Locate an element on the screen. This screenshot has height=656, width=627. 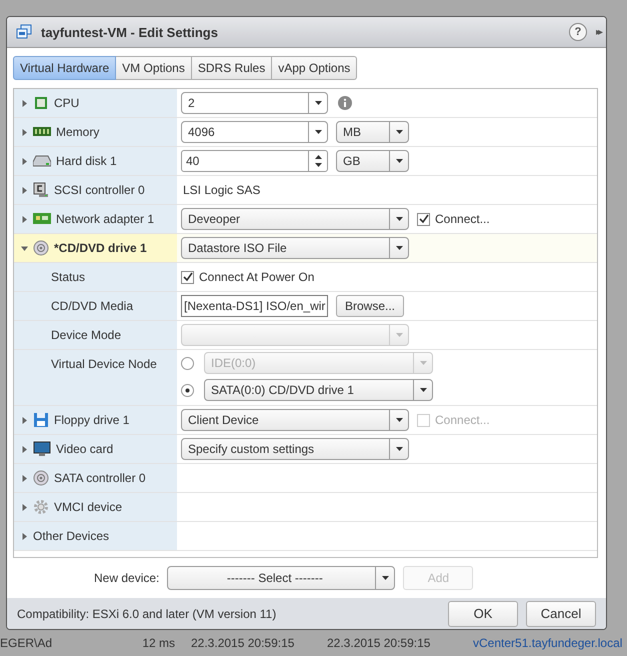
device-label: CPU is located at coordinates (67, 103).